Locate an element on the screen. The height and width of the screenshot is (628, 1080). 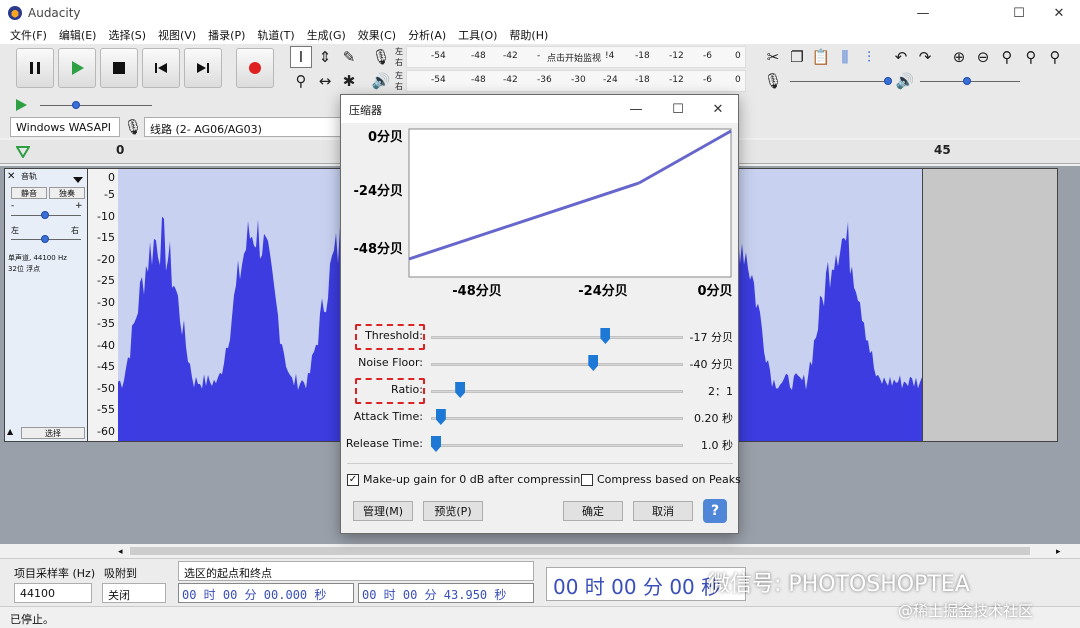
selection-end-time: 00 时 00 分 43.950 秒 is located at coordinates (446, 593).